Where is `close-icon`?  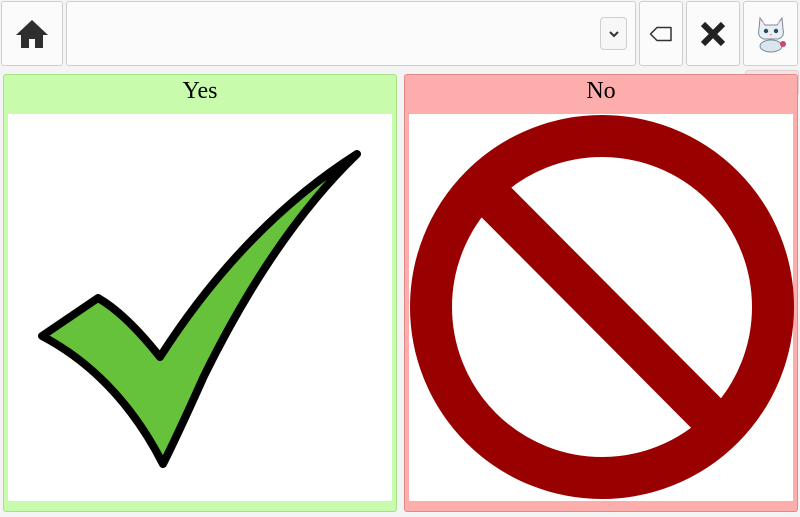
close-icon is located at coordinates (713, 33).